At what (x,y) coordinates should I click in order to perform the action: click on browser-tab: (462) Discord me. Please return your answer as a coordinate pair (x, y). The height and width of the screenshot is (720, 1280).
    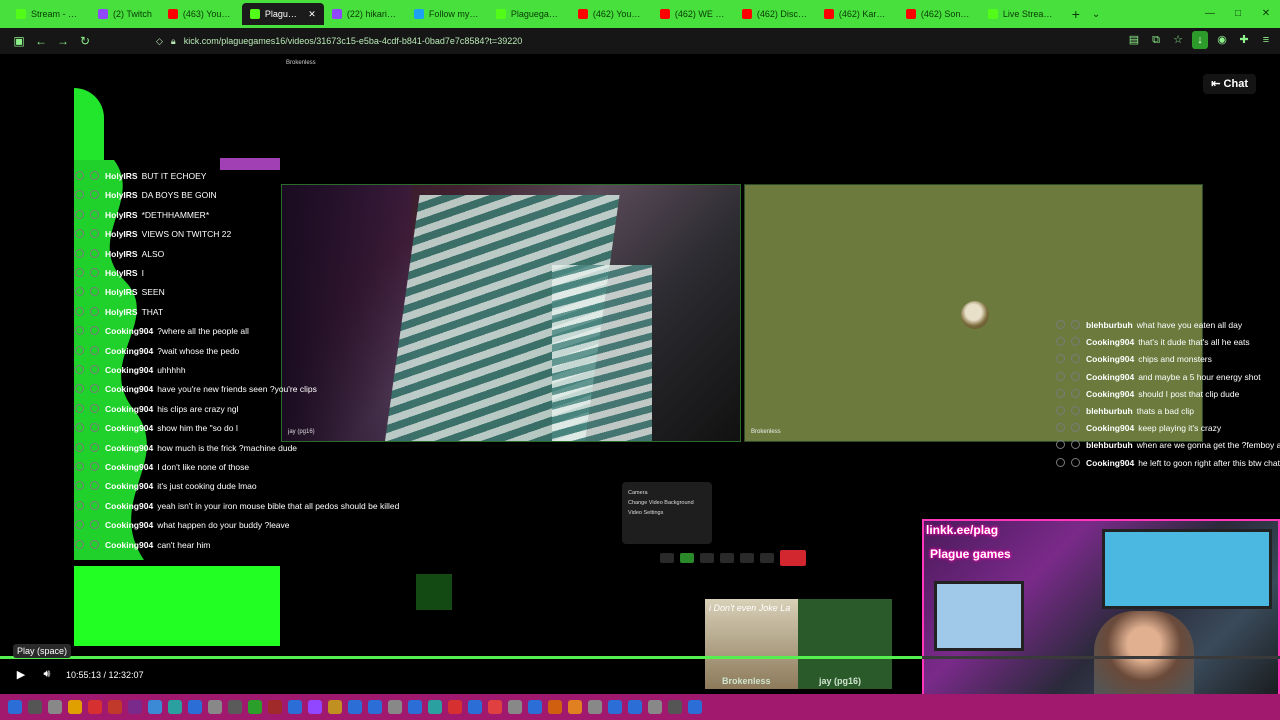
    Looking at the image, I should click on (775, 14).